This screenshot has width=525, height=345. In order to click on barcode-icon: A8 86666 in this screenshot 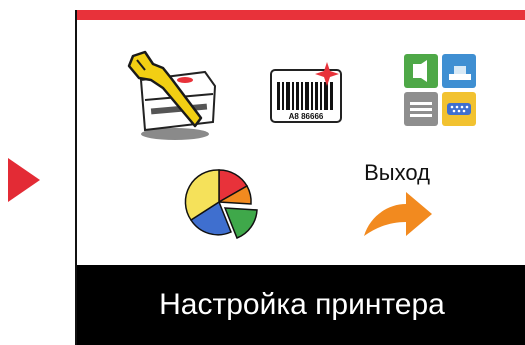, I will do `click(306, 92)`.